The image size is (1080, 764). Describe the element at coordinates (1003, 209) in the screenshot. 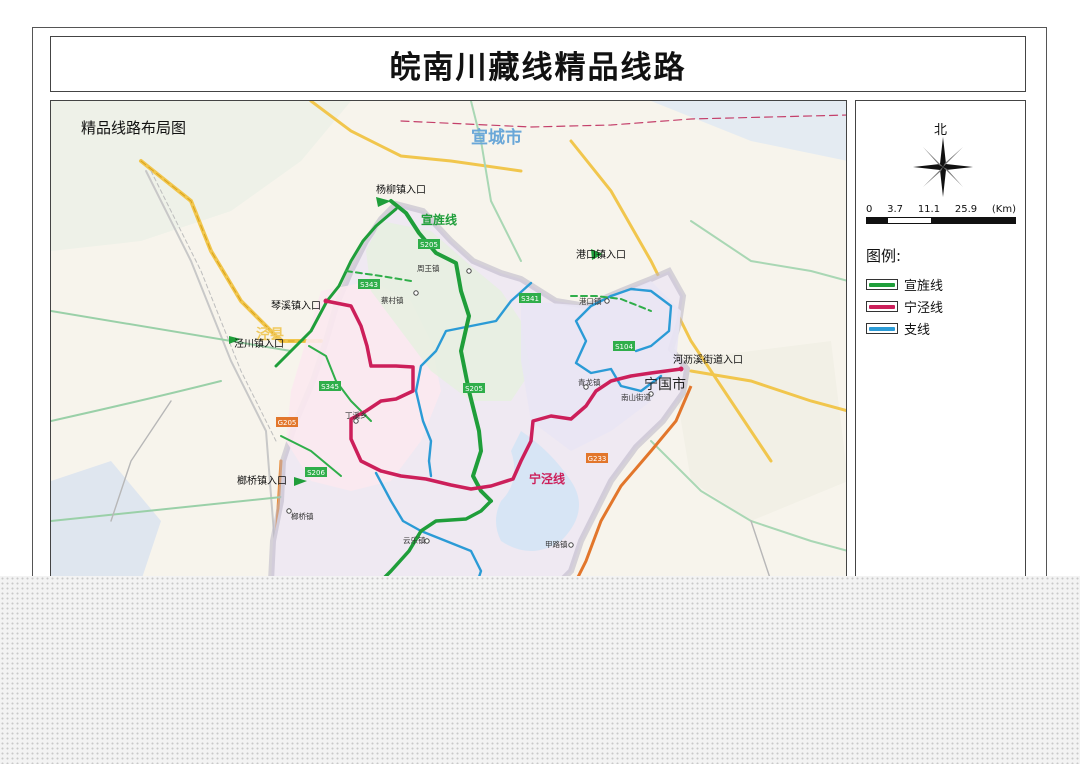

I see `scale-label: (Km)` at that location.